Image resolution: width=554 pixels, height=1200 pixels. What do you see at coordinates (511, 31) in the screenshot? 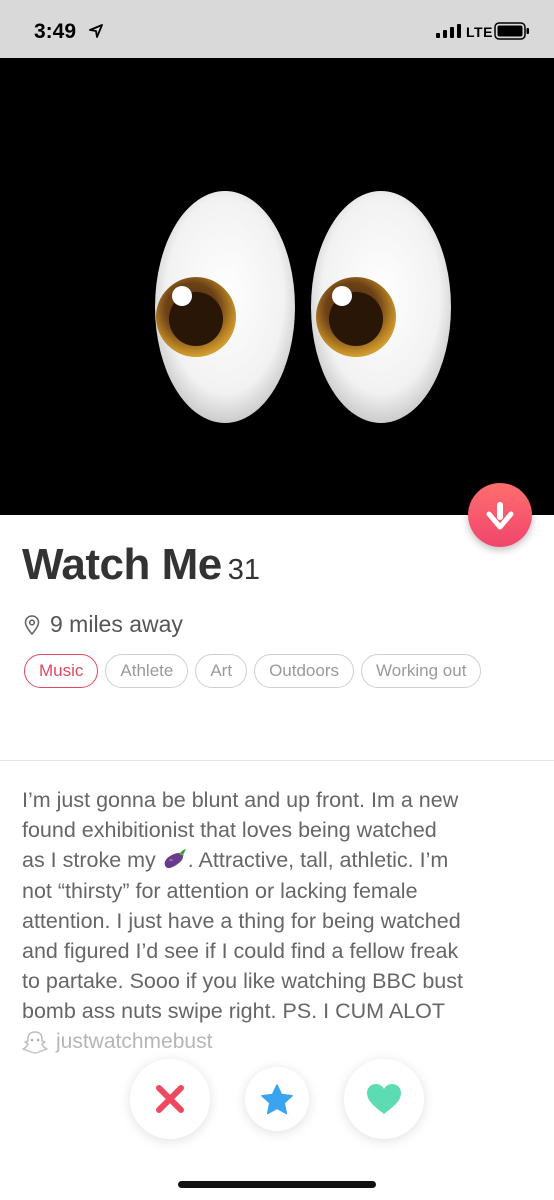
I see `battery-icon` at bounding box center [511, 31].